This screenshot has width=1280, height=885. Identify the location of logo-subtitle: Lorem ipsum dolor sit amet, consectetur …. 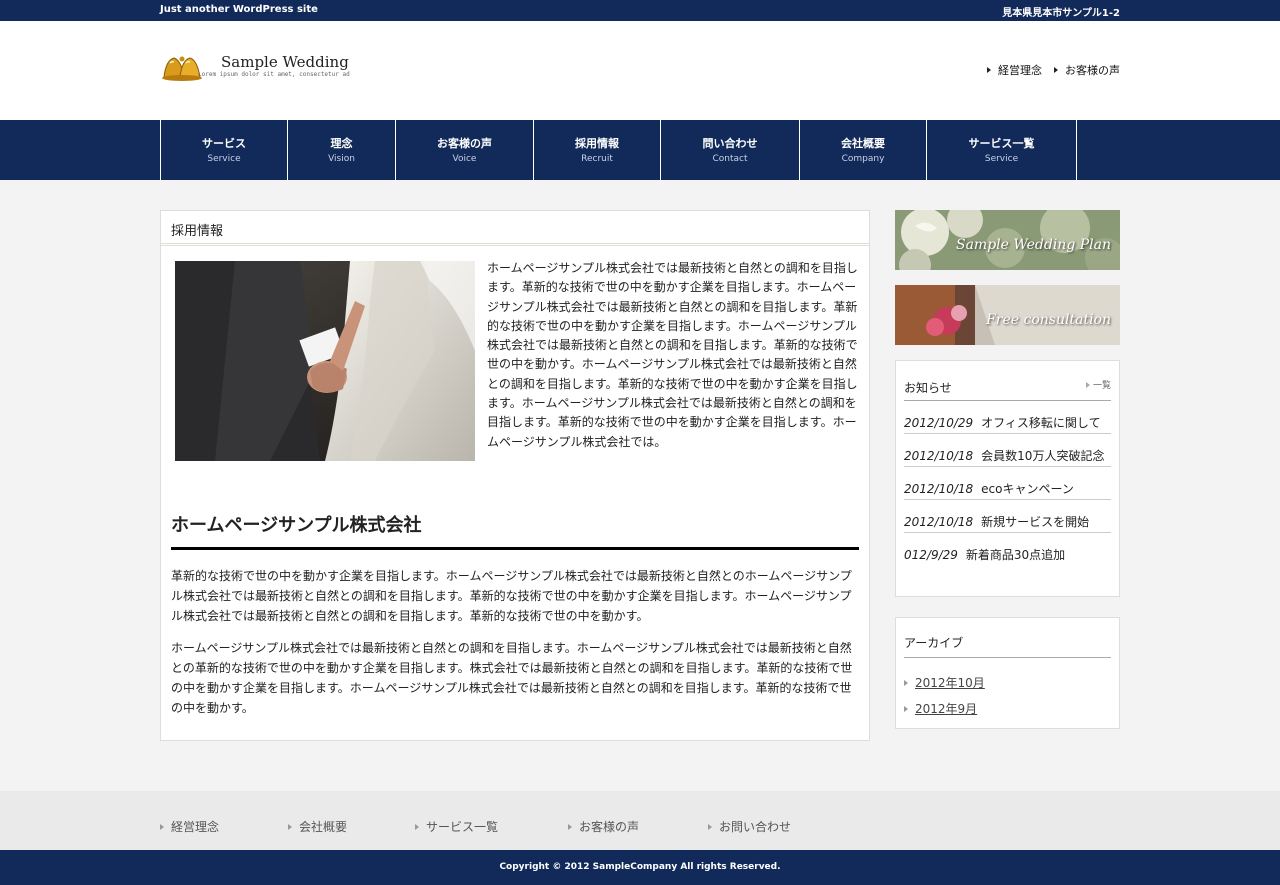
(274, 74).